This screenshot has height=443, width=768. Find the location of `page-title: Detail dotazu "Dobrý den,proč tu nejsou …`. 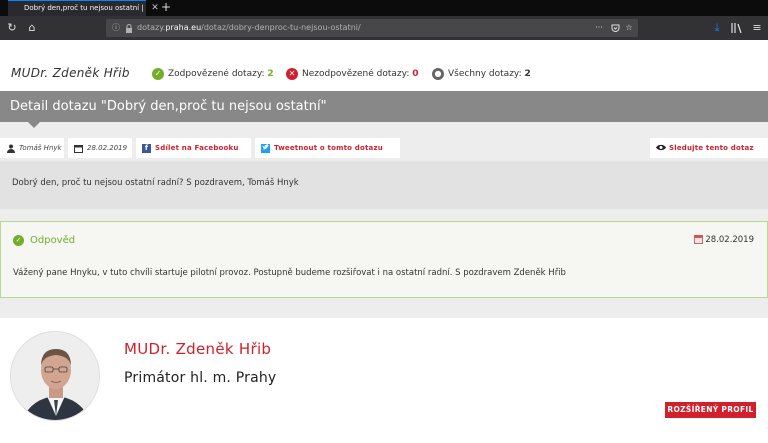

page-title: Detail dotazu "Dobrý den,proč tu nejsou … is located at coordinates (168, 106).